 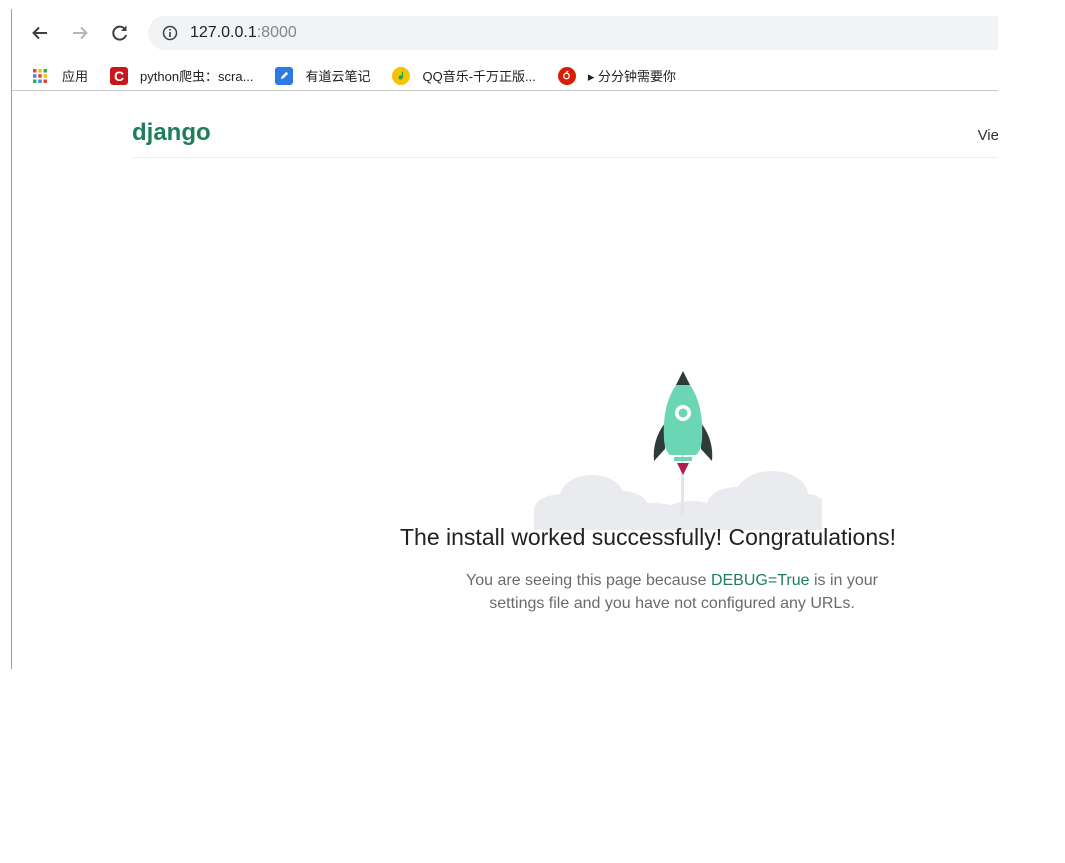 I want to click on url-text: 127.0.0.1:8000, so click(x=243, y=33).